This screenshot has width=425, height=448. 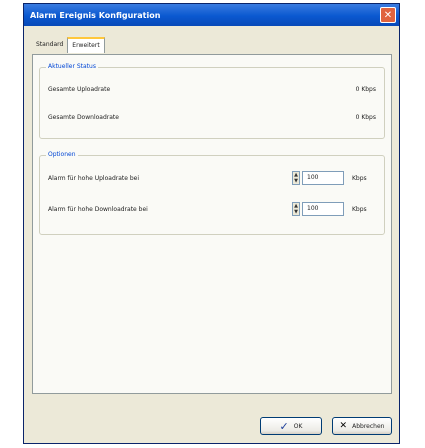 What do you see at coordinates (323, 209) in the screenshot?
I see `alarm-download-input: 100` at bounding box center [323, 209].